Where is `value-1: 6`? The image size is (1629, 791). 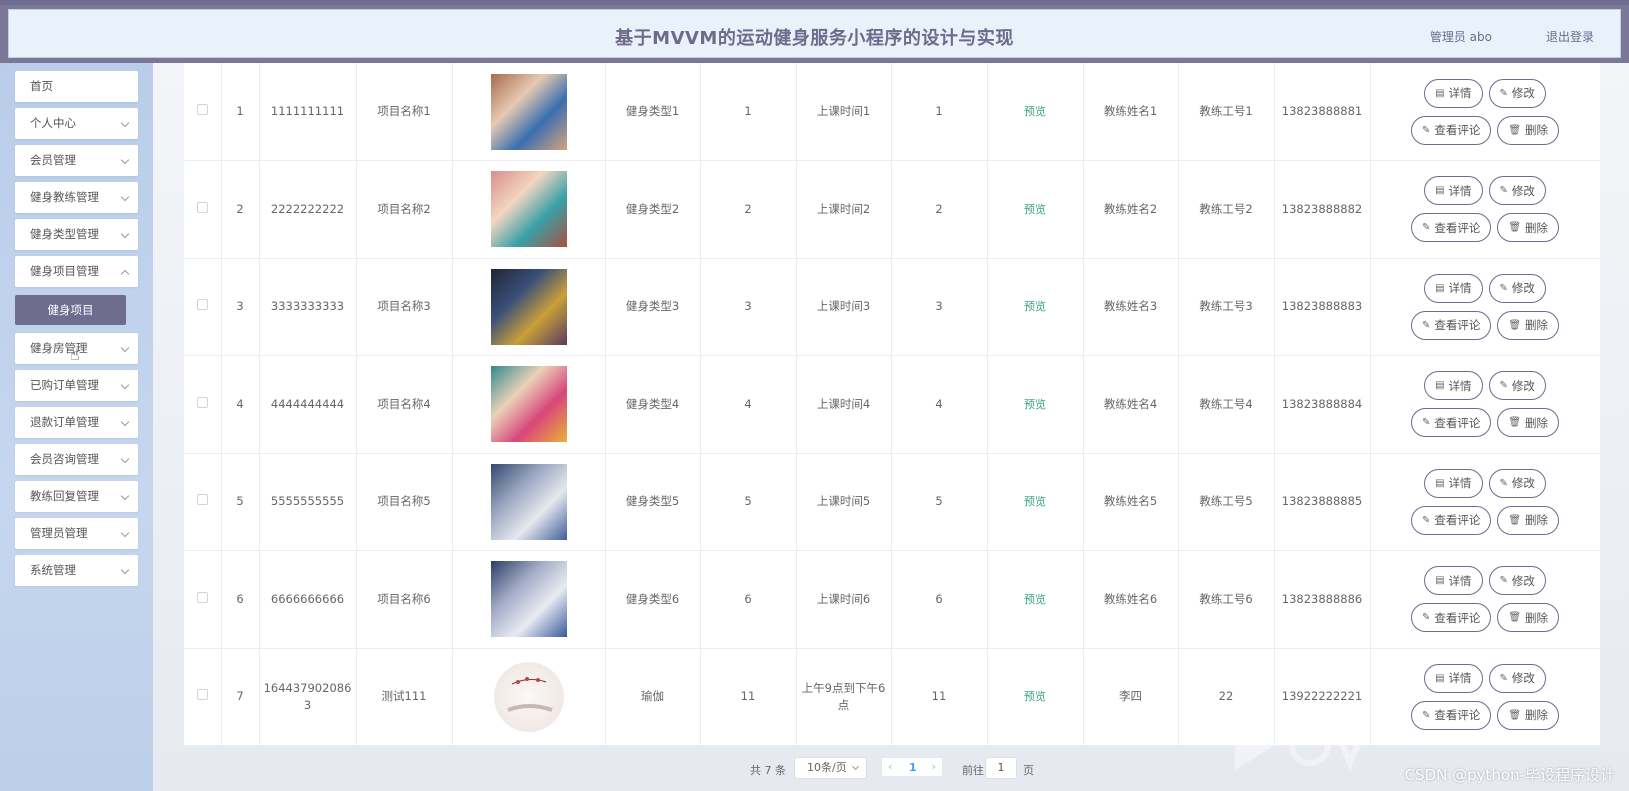 value-1: 6 is located at coordinates (748, 599).